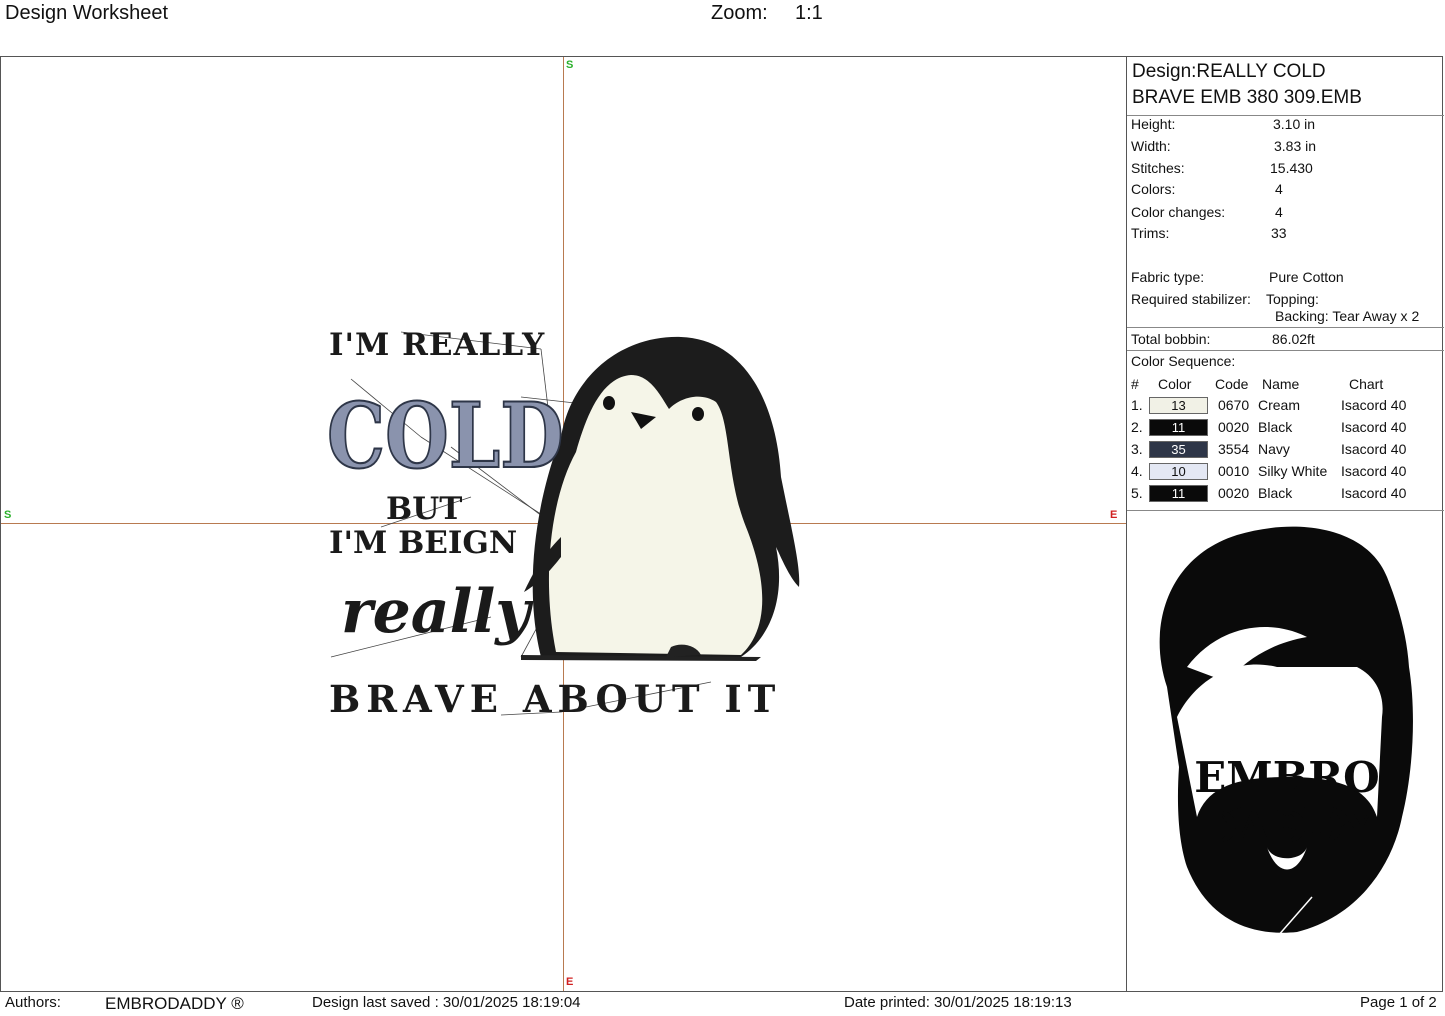 The height and width of the screenshot is (1016, 1445). I want to click on color-sequence-row: 3. 35 3554 Navy Isacord 40, so click(1285, 450).